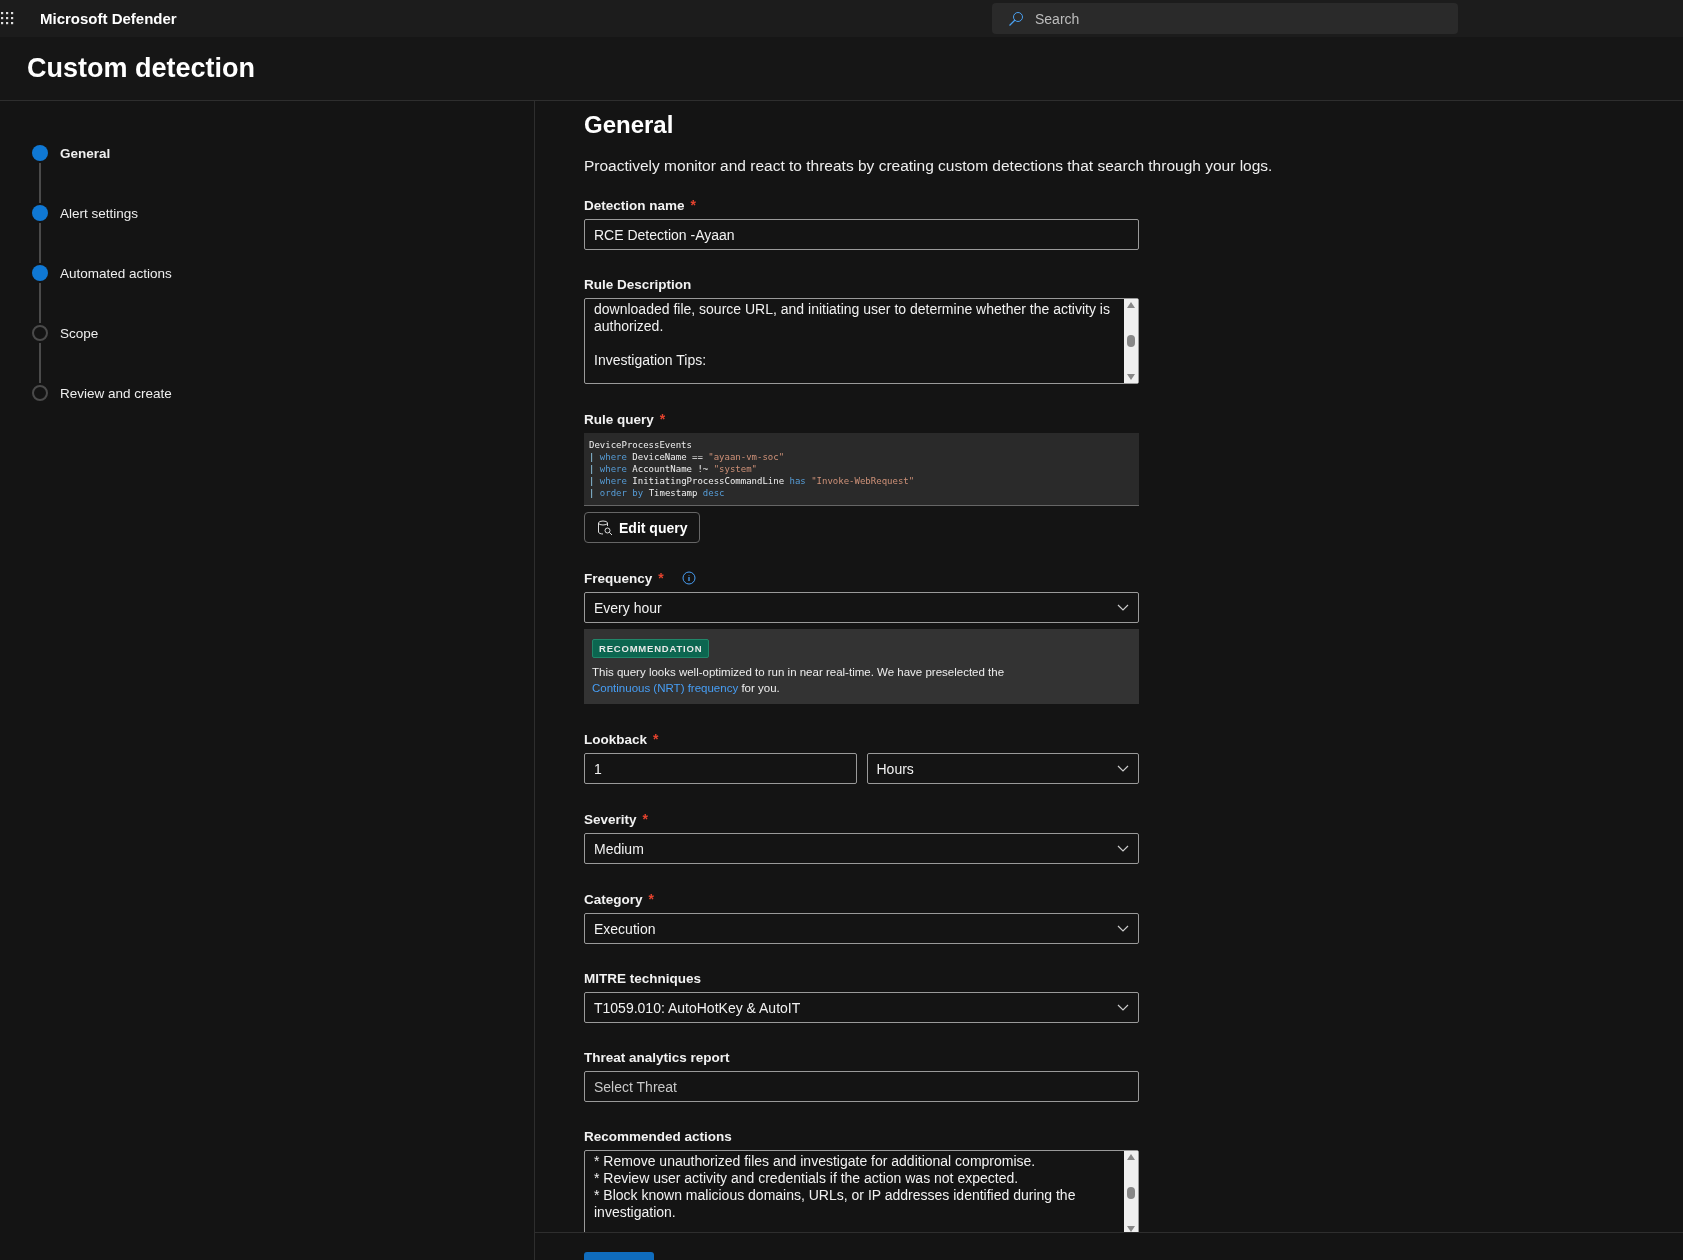 The image size is (1683, 1260). Describe the element at coordinates (618, 578) in the screenshot. I see `field-label: Frequency` at that location.